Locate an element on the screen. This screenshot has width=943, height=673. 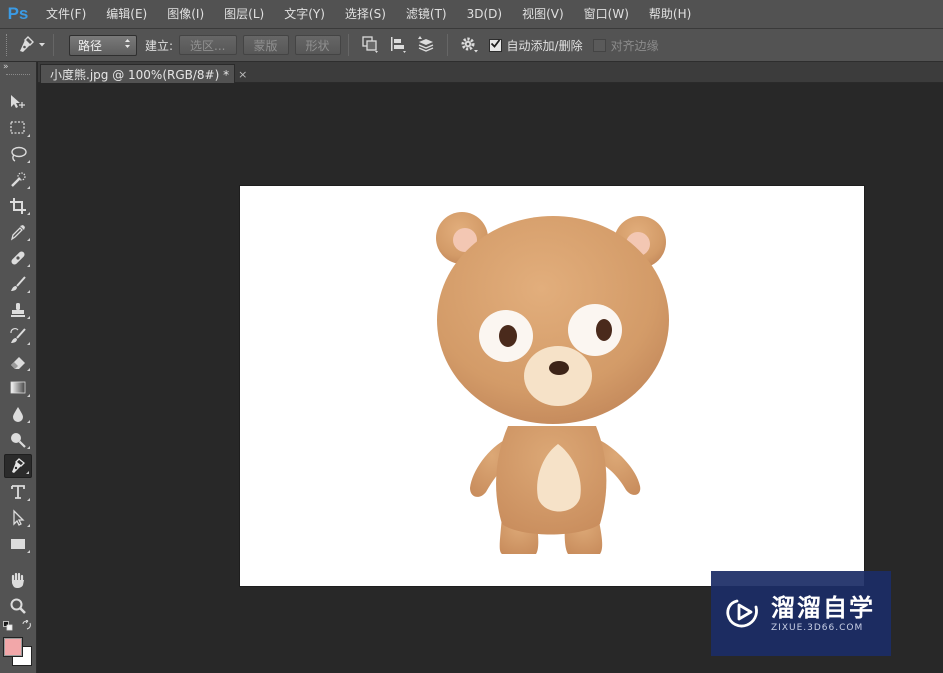
quick-selection-icon is located at coordinates (18, 180).